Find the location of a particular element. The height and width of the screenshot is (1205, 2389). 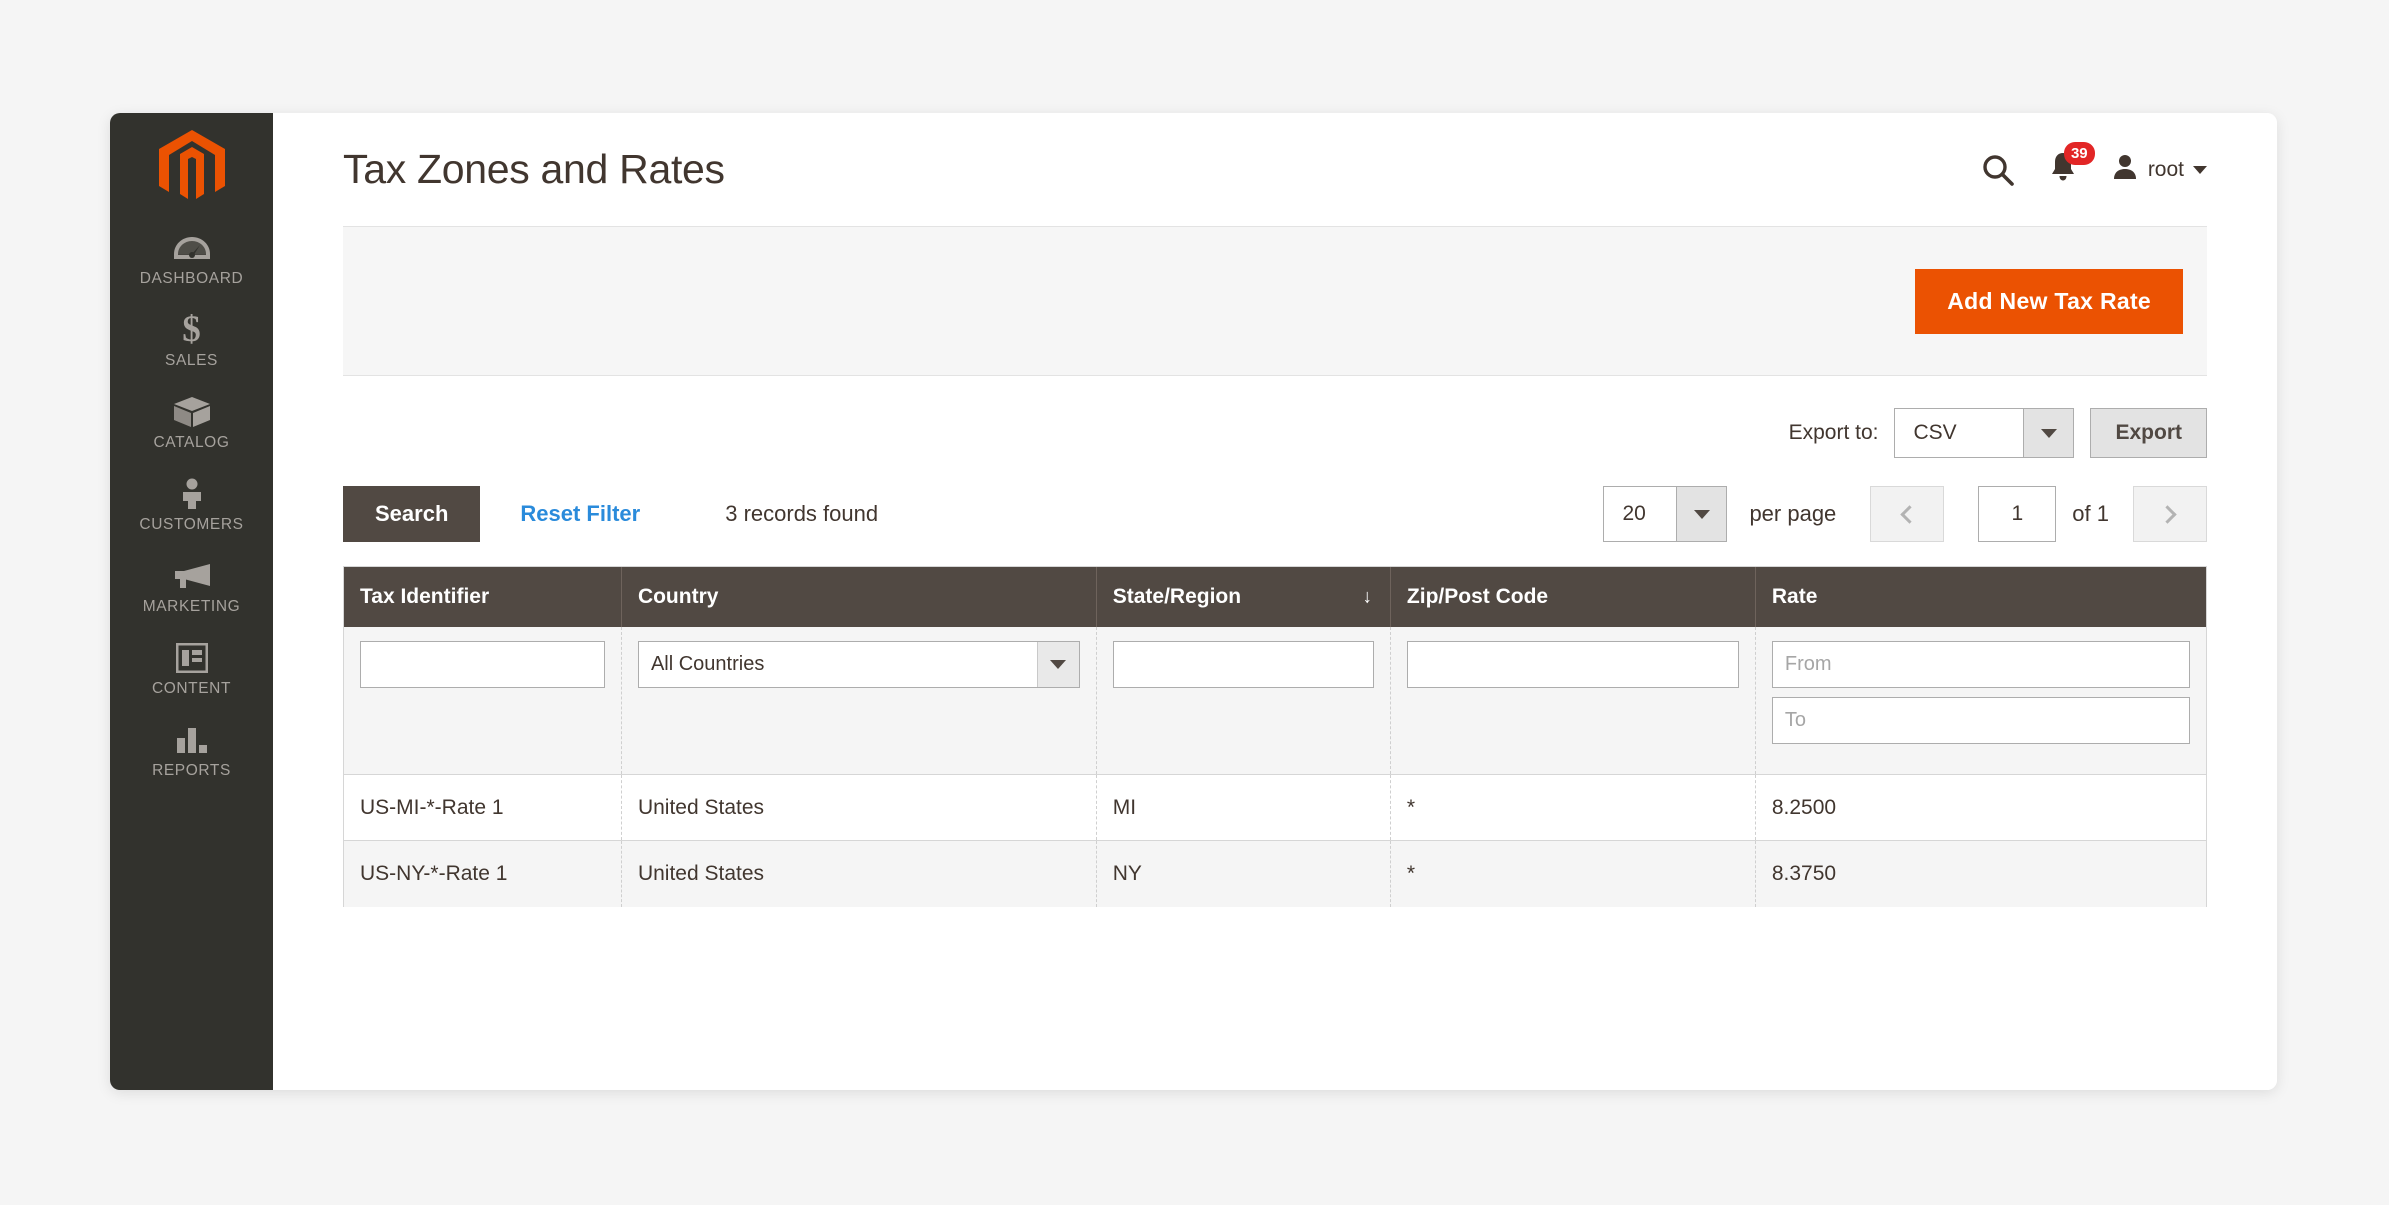

cell-tax-identifier: US-NY-*-Rate 1 is located at coordinates (483, 873).